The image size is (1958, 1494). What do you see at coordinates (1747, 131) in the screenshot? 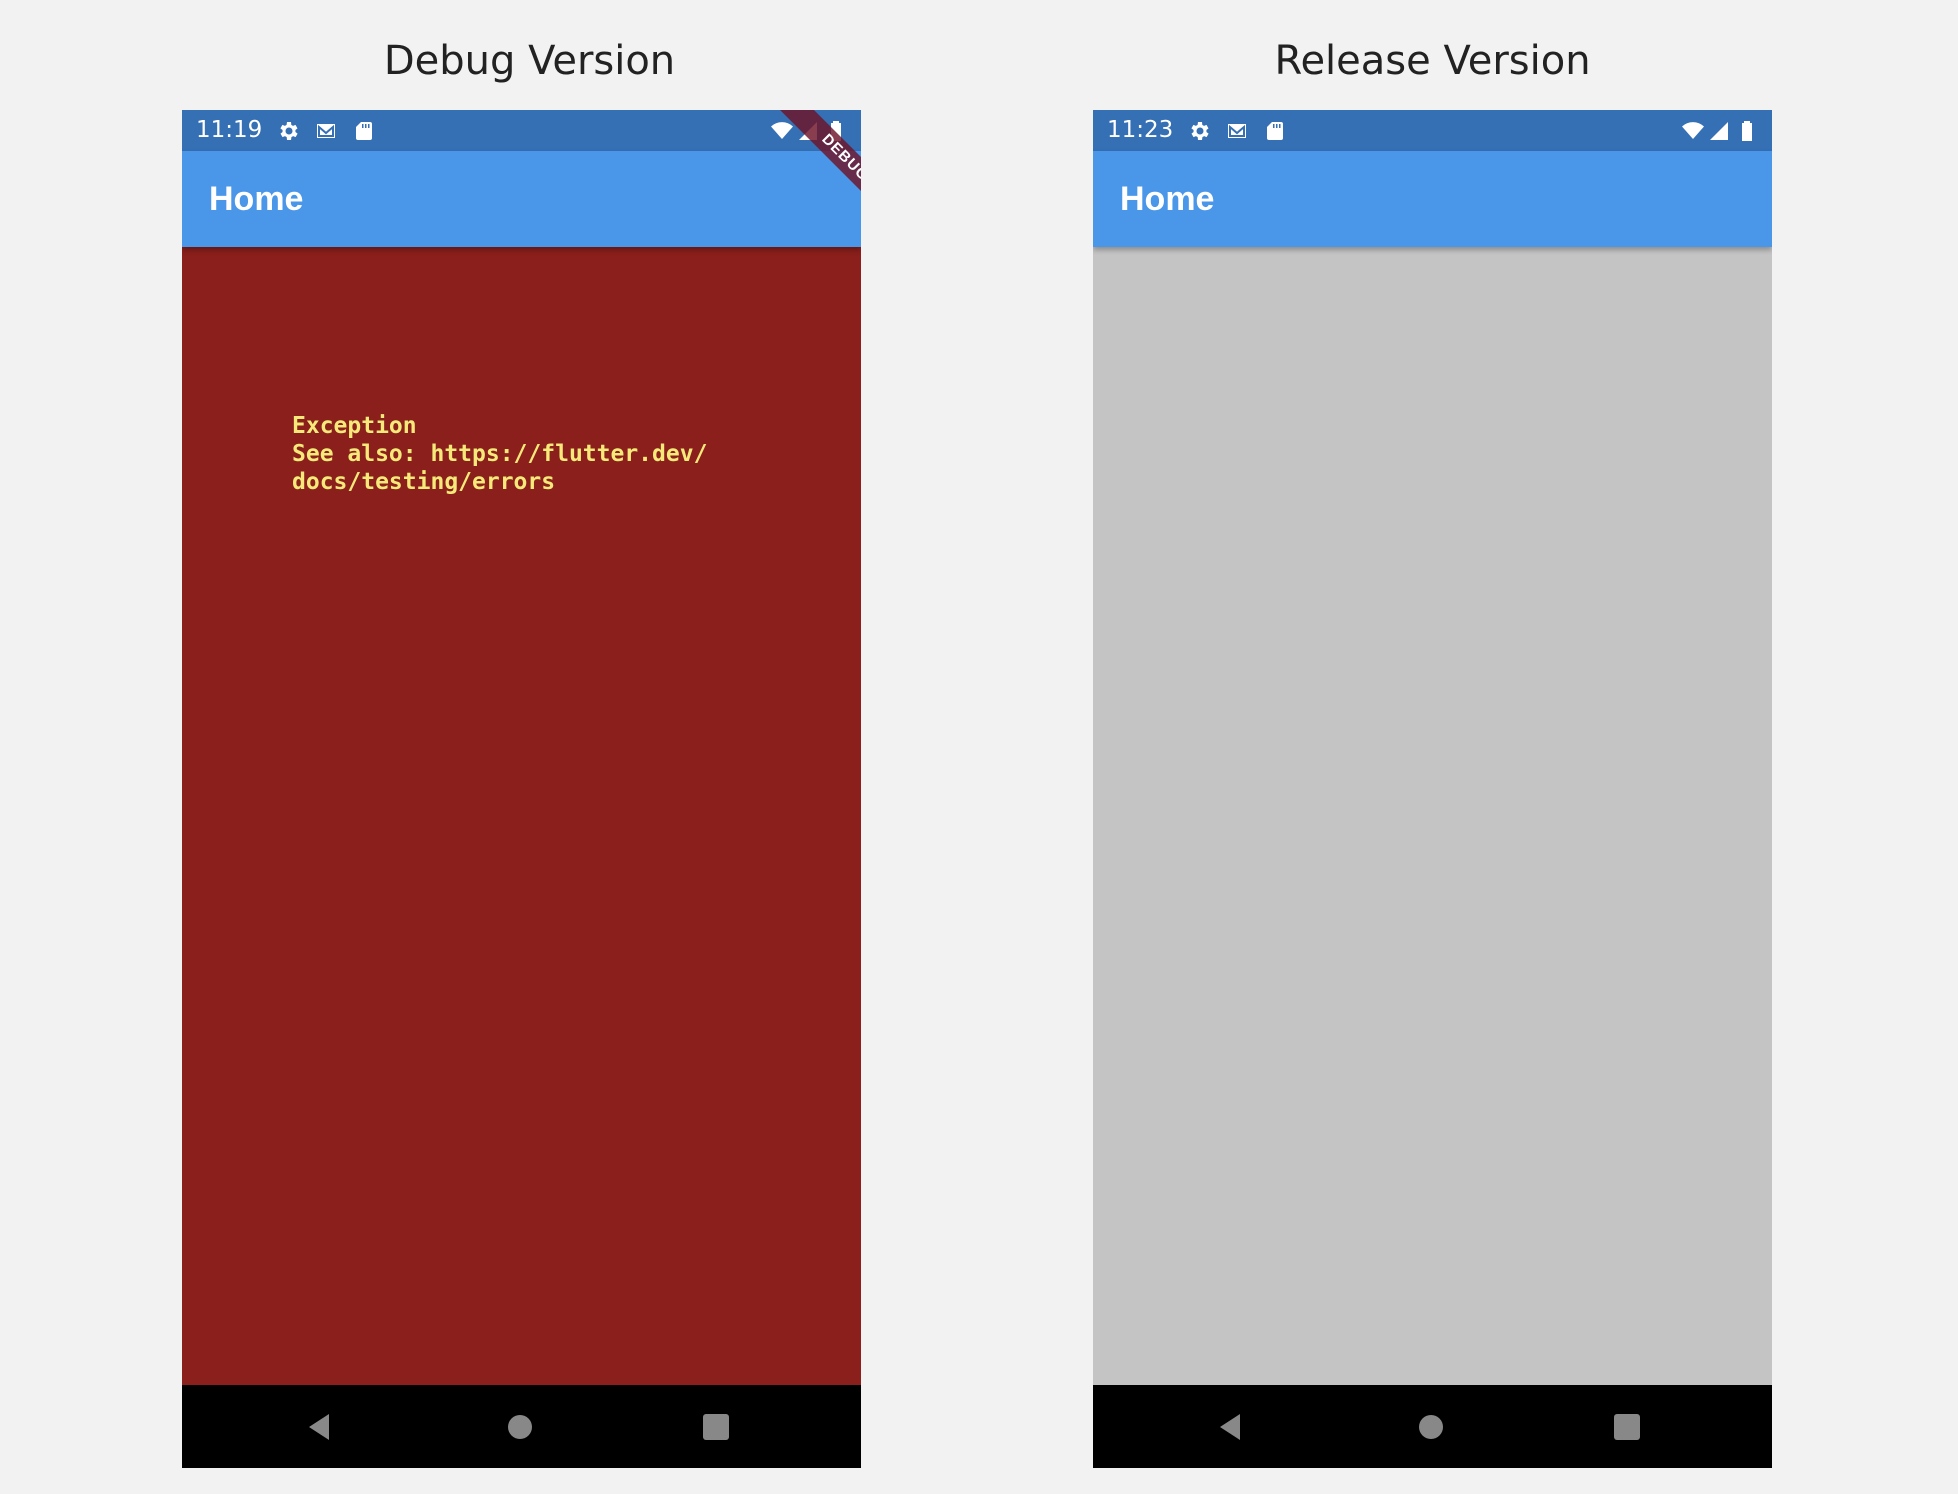
I see `battery-icon` at bounding box center [1747, 131].